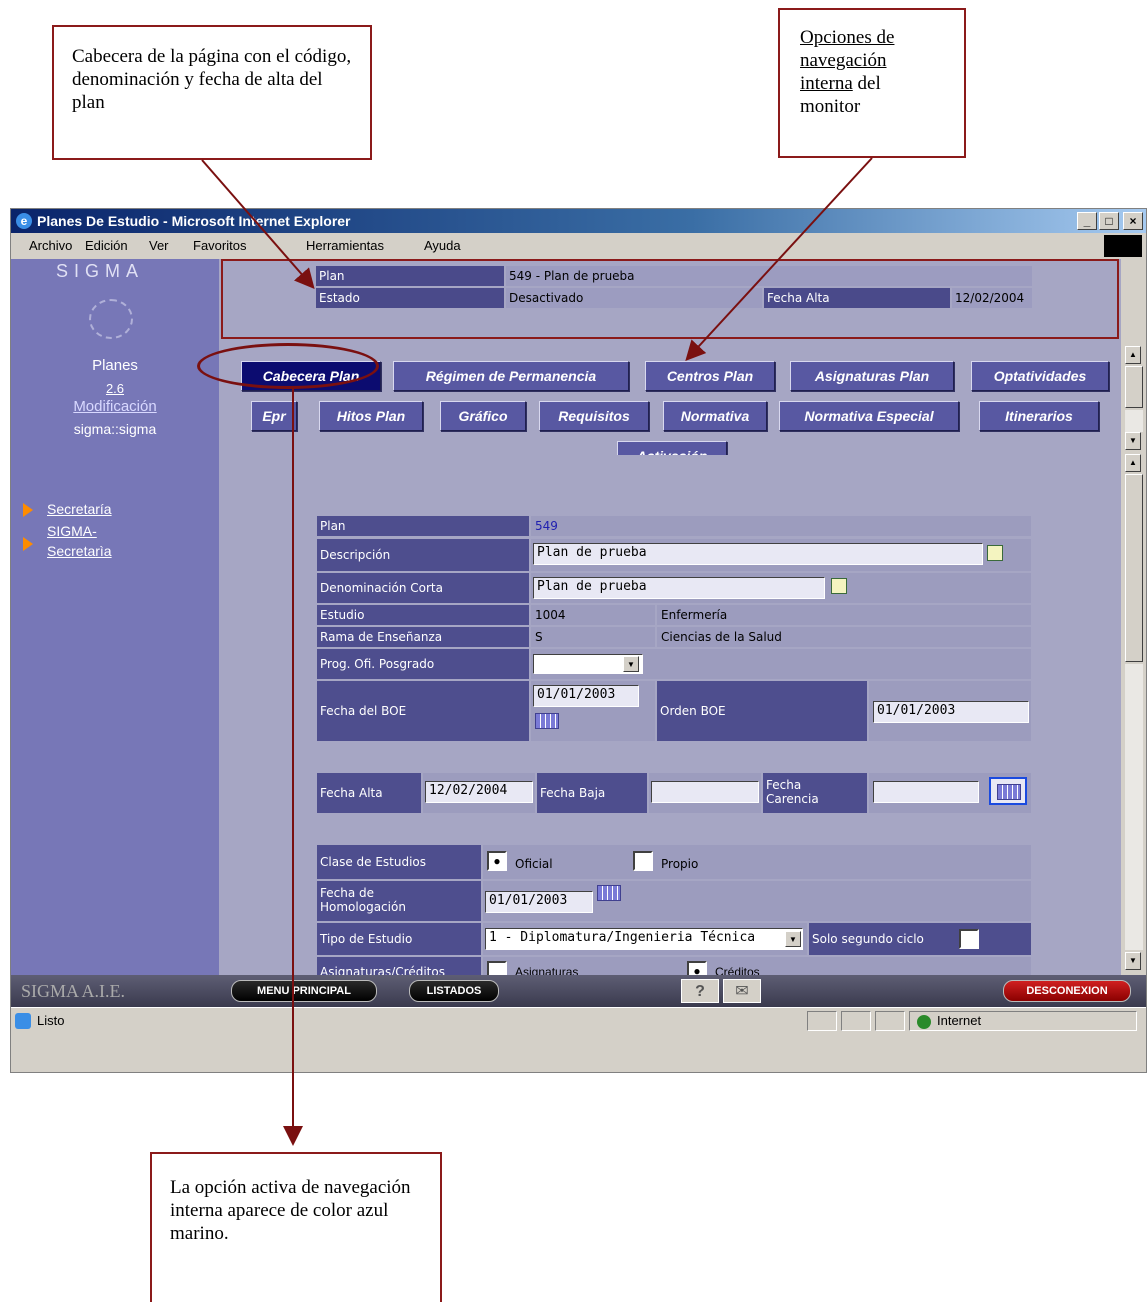  I want to click on arrow-navigation, so click(779, 259).